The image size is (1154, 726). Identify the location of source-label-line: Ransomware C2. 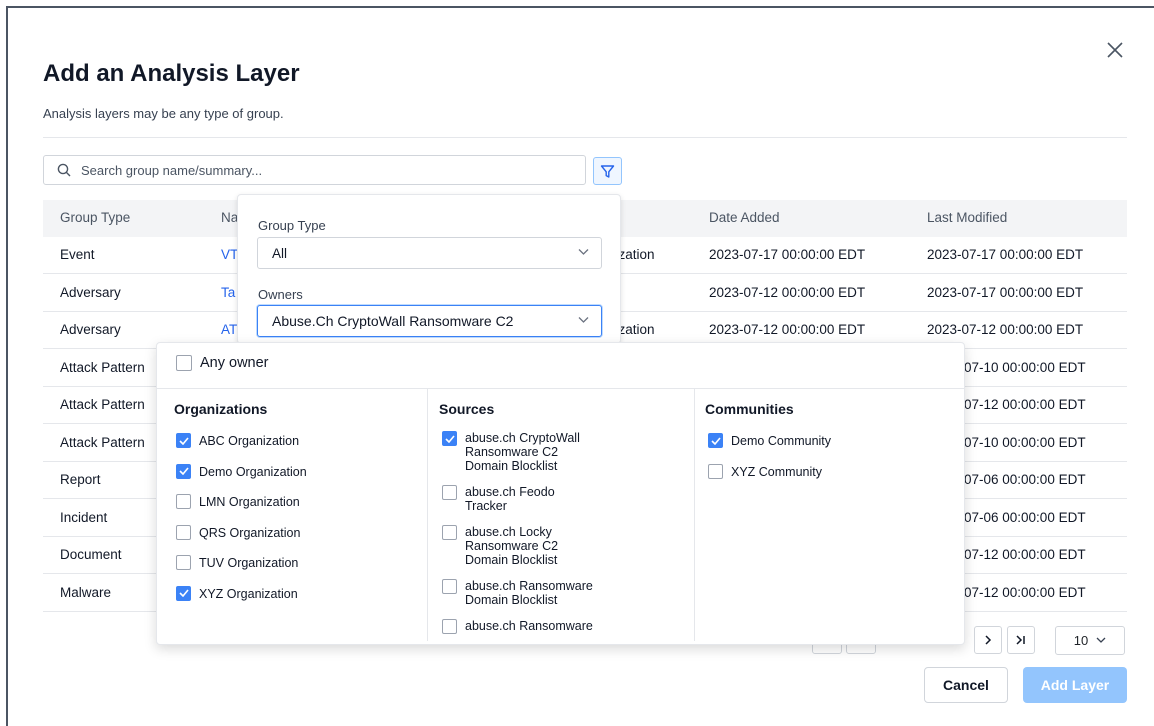
(512, 452).